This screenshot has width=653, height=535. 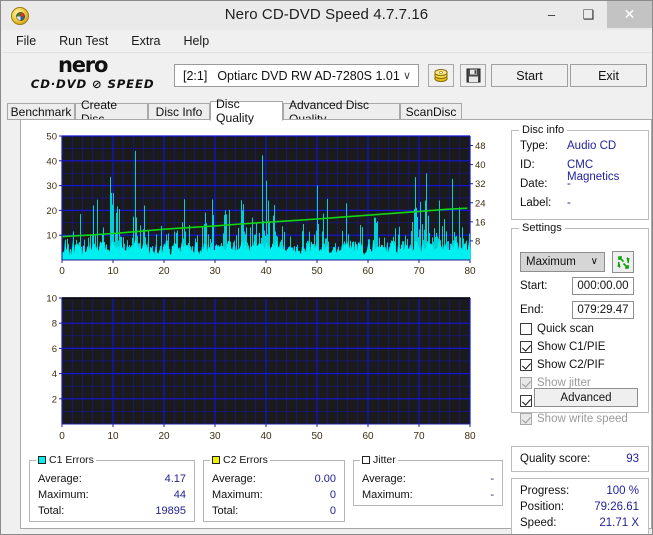 What do you see at coordinates (237, 495) in the screenshot?
I see `c2-maximum-label: Maximum:` at bounding box center [237, 495].